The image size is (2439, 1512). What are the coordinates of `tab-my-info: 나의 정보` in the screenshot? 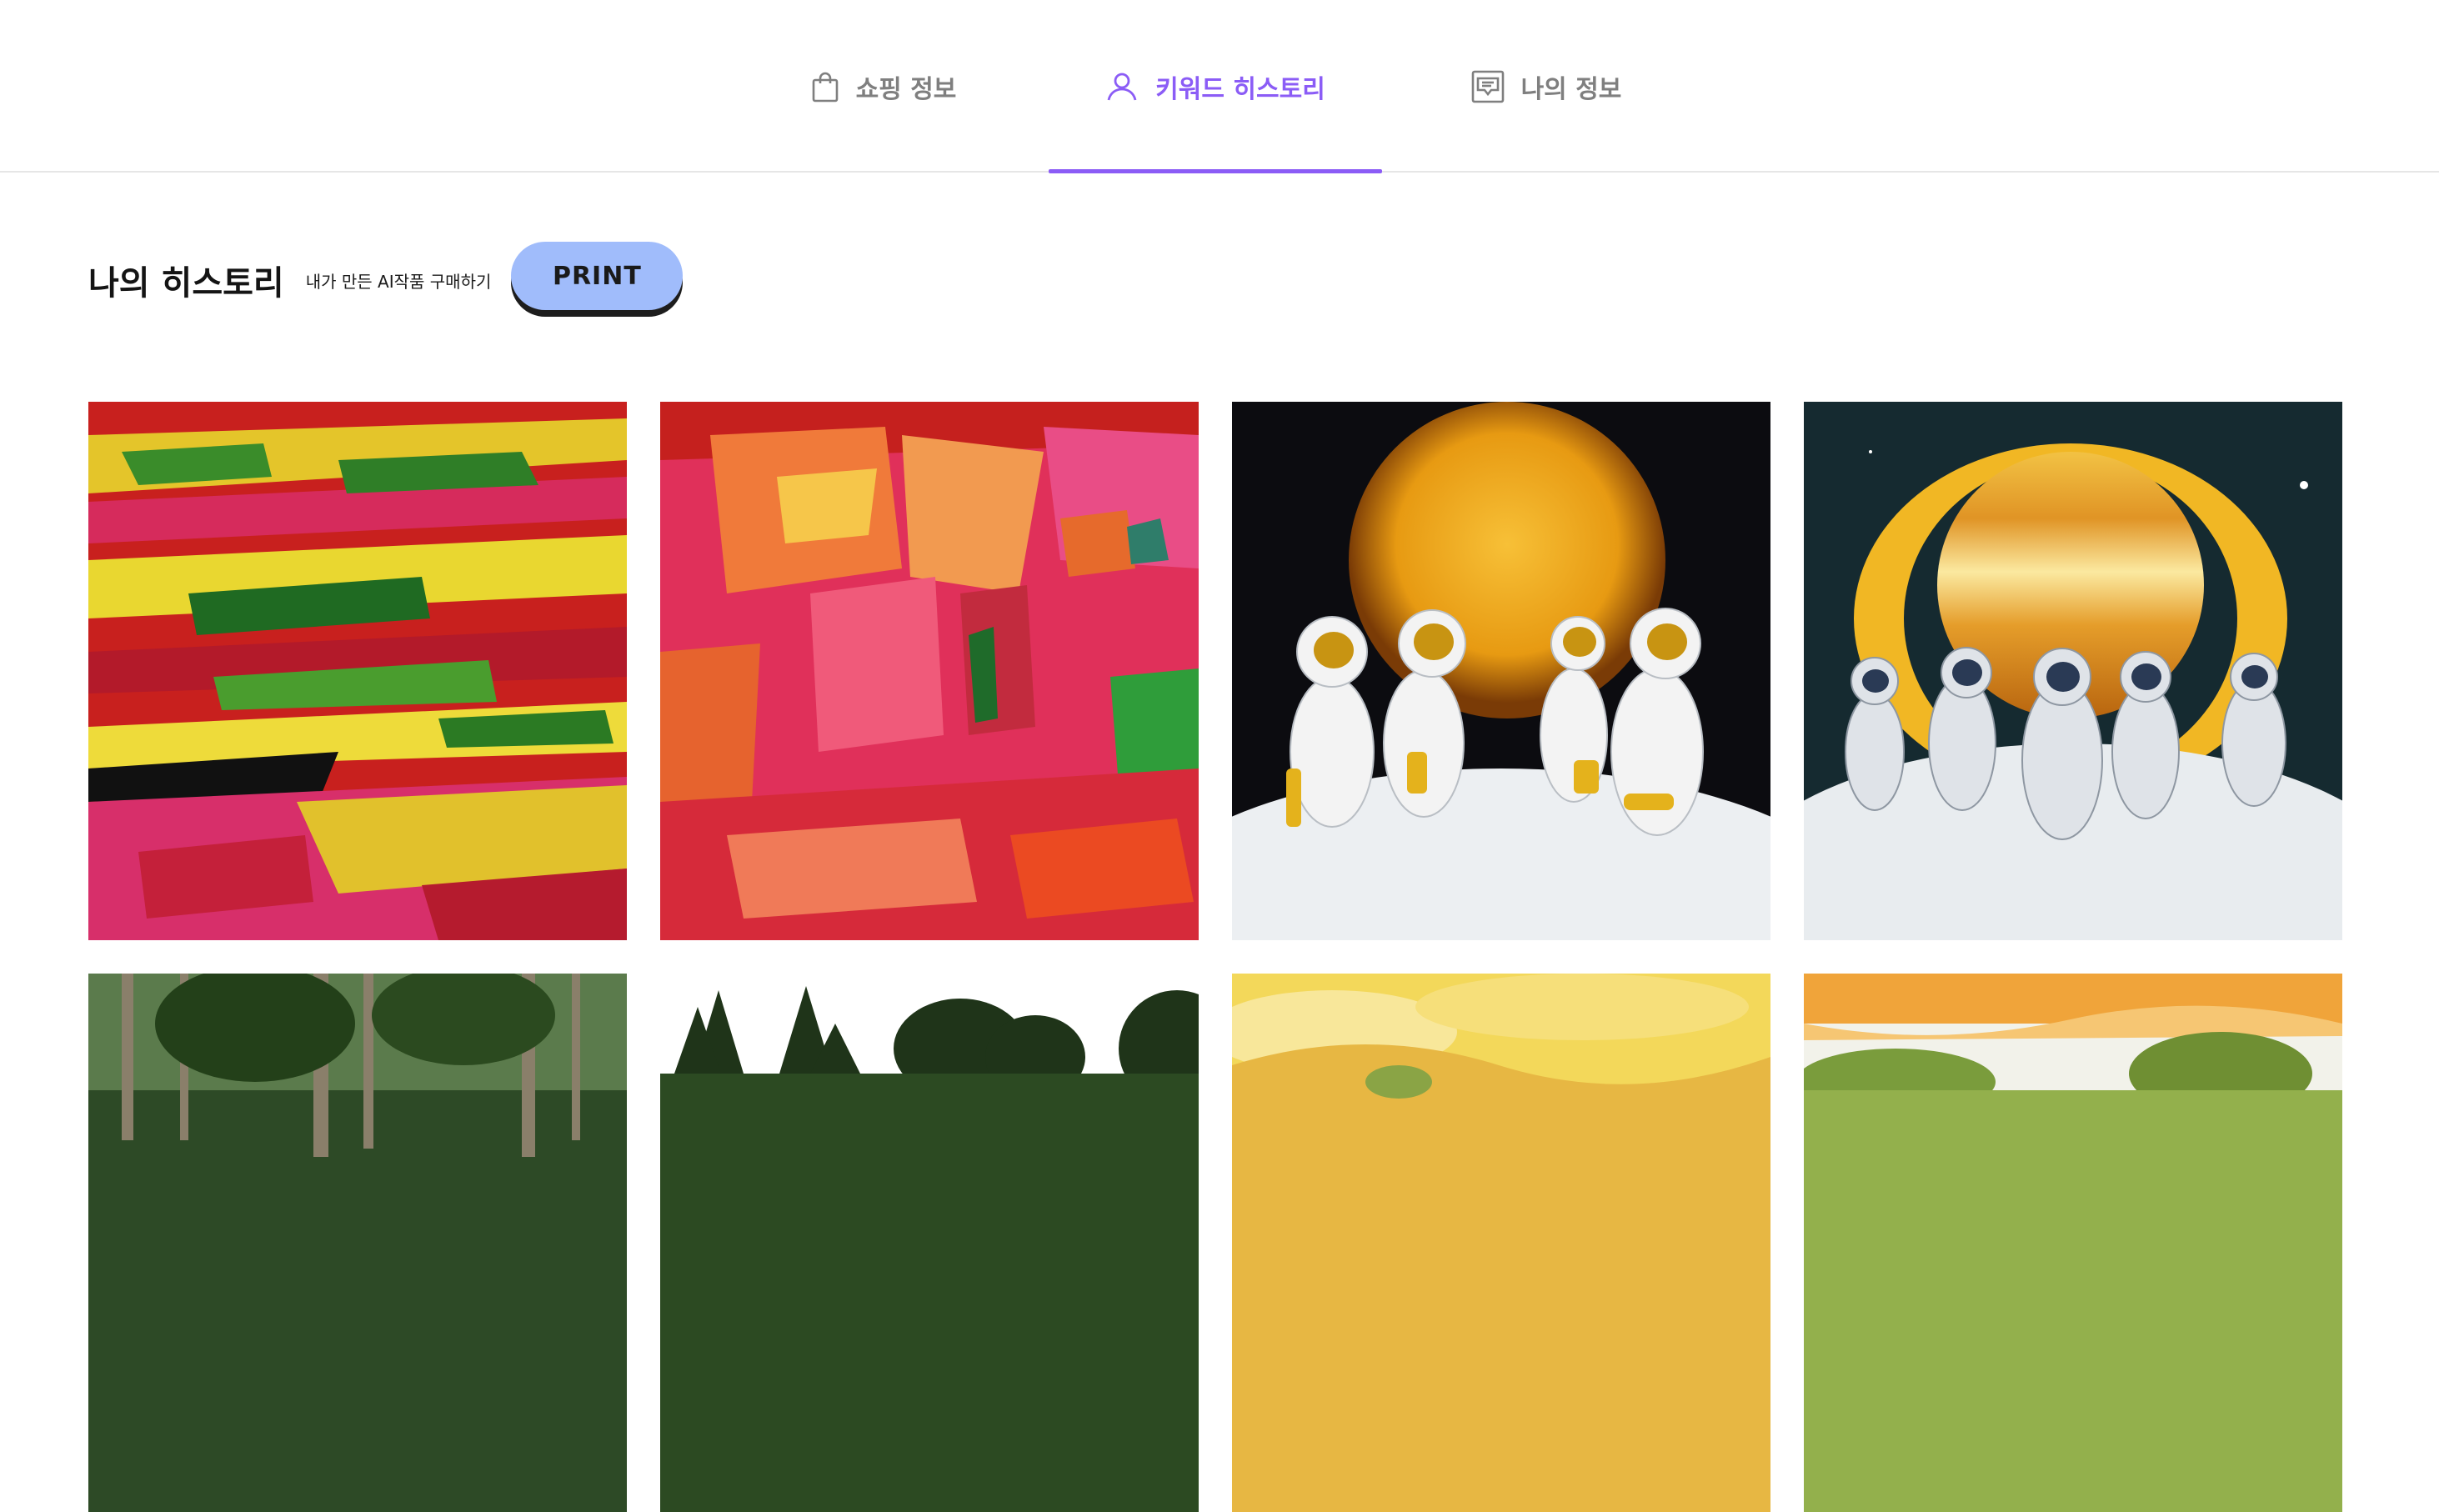 It's located at (1546, 87).